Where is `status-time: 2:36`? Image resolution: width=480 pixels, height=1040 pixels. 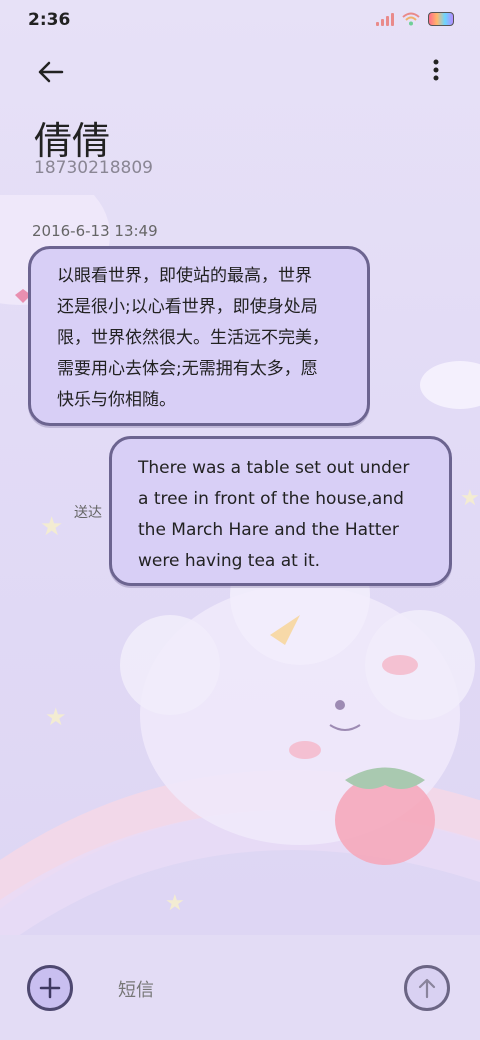 status-time: 2:36 is located at coordinates (49, 20).